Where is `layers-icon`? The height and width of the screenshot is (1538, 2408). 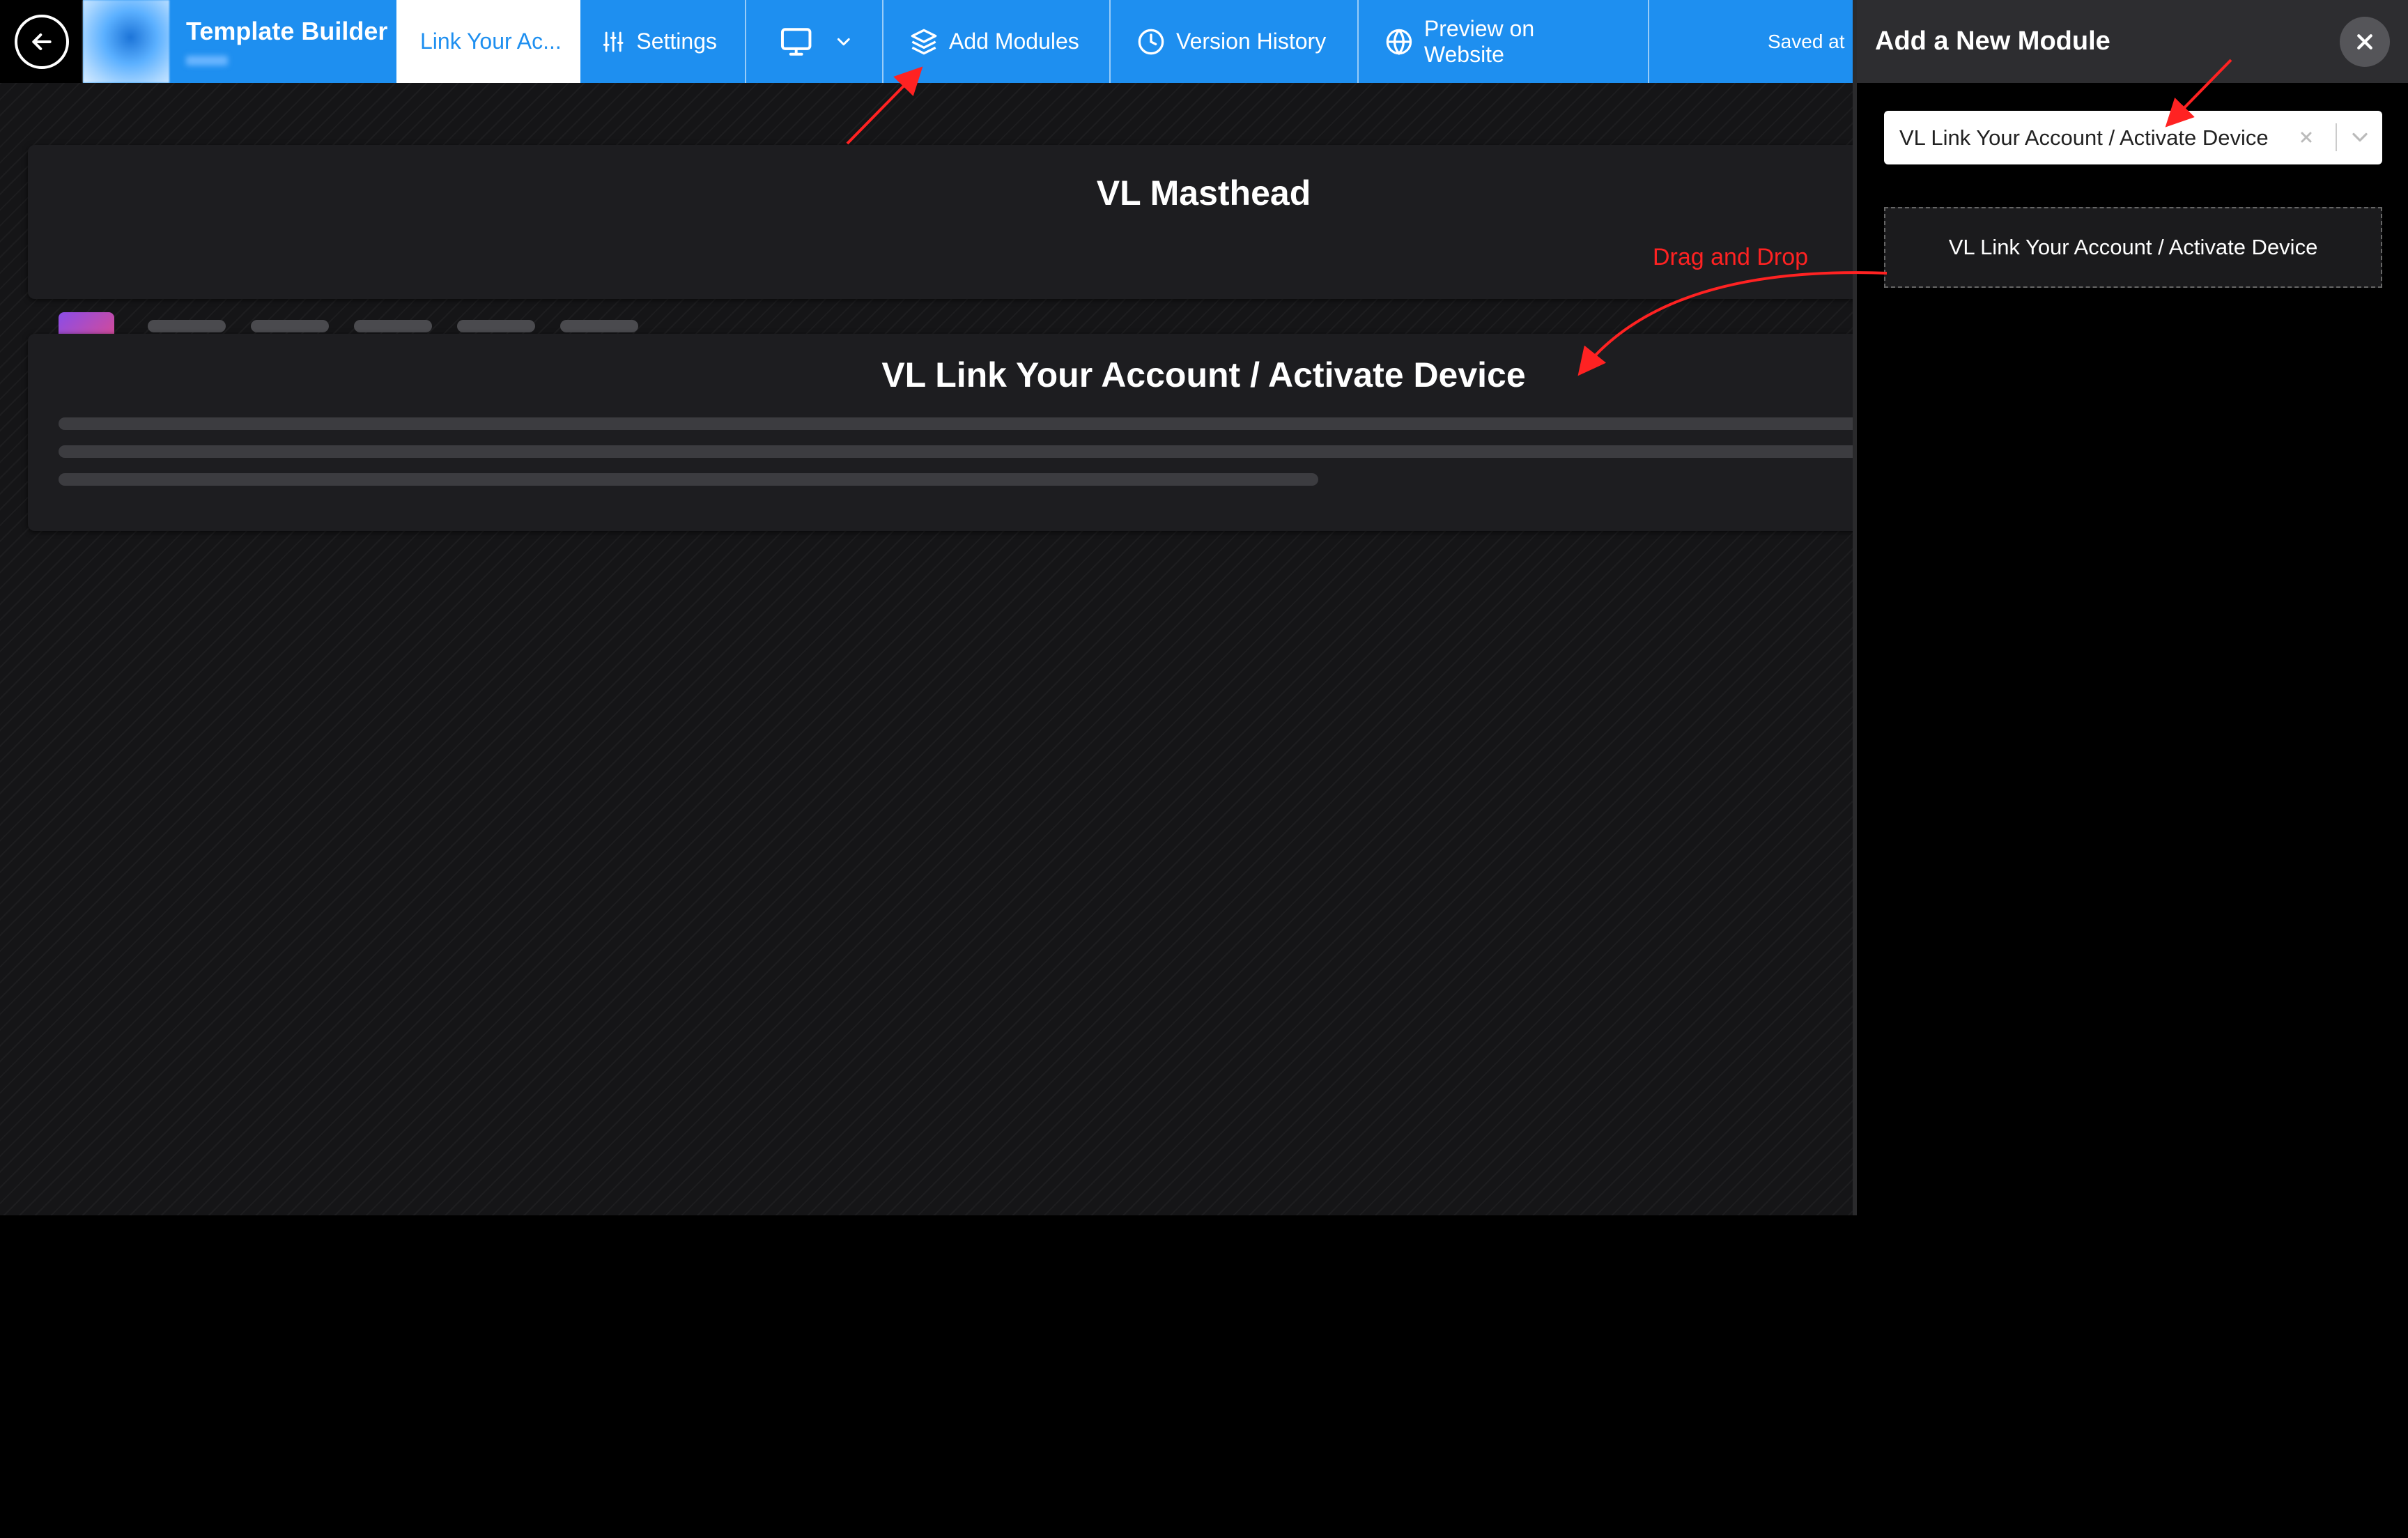
layers-icon is located at coordinates (924, 41).